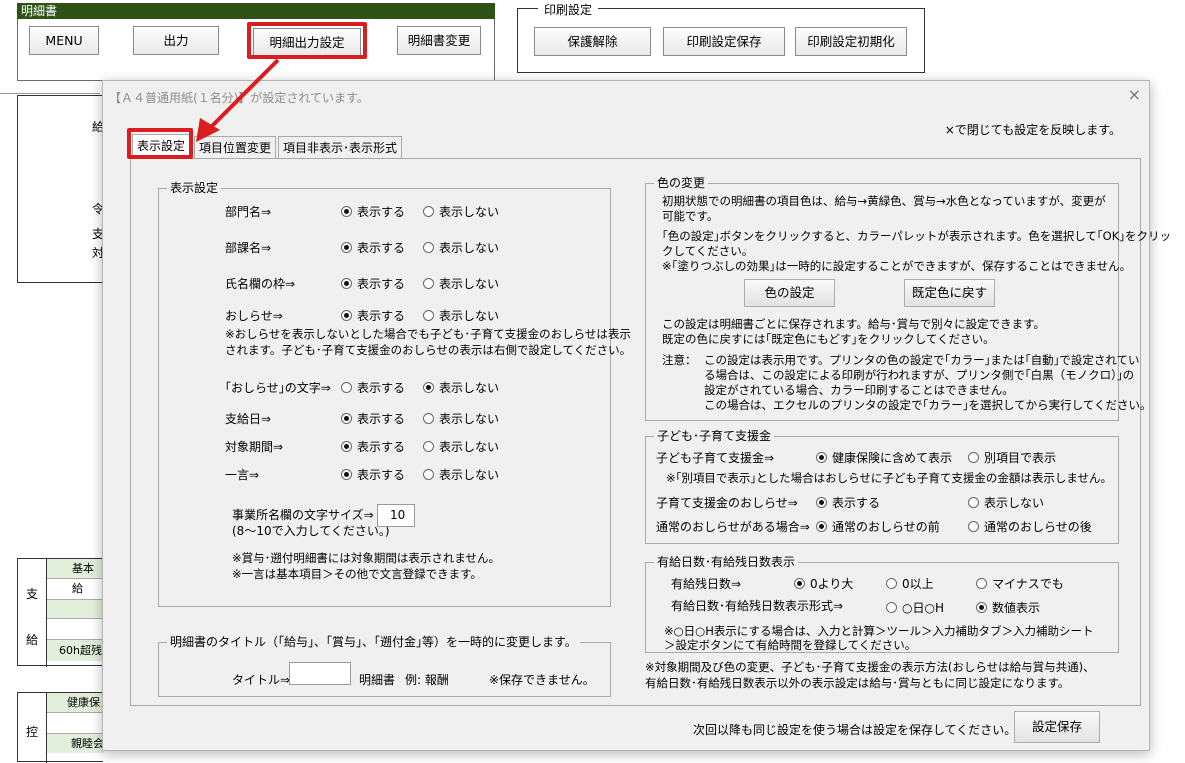 The width and height of the screenshot is (1185, 763). What do you see at coordinates (238, 100) in the screenshot?
I see `pointer-arrow-icon` at bounding box center [238, 100].